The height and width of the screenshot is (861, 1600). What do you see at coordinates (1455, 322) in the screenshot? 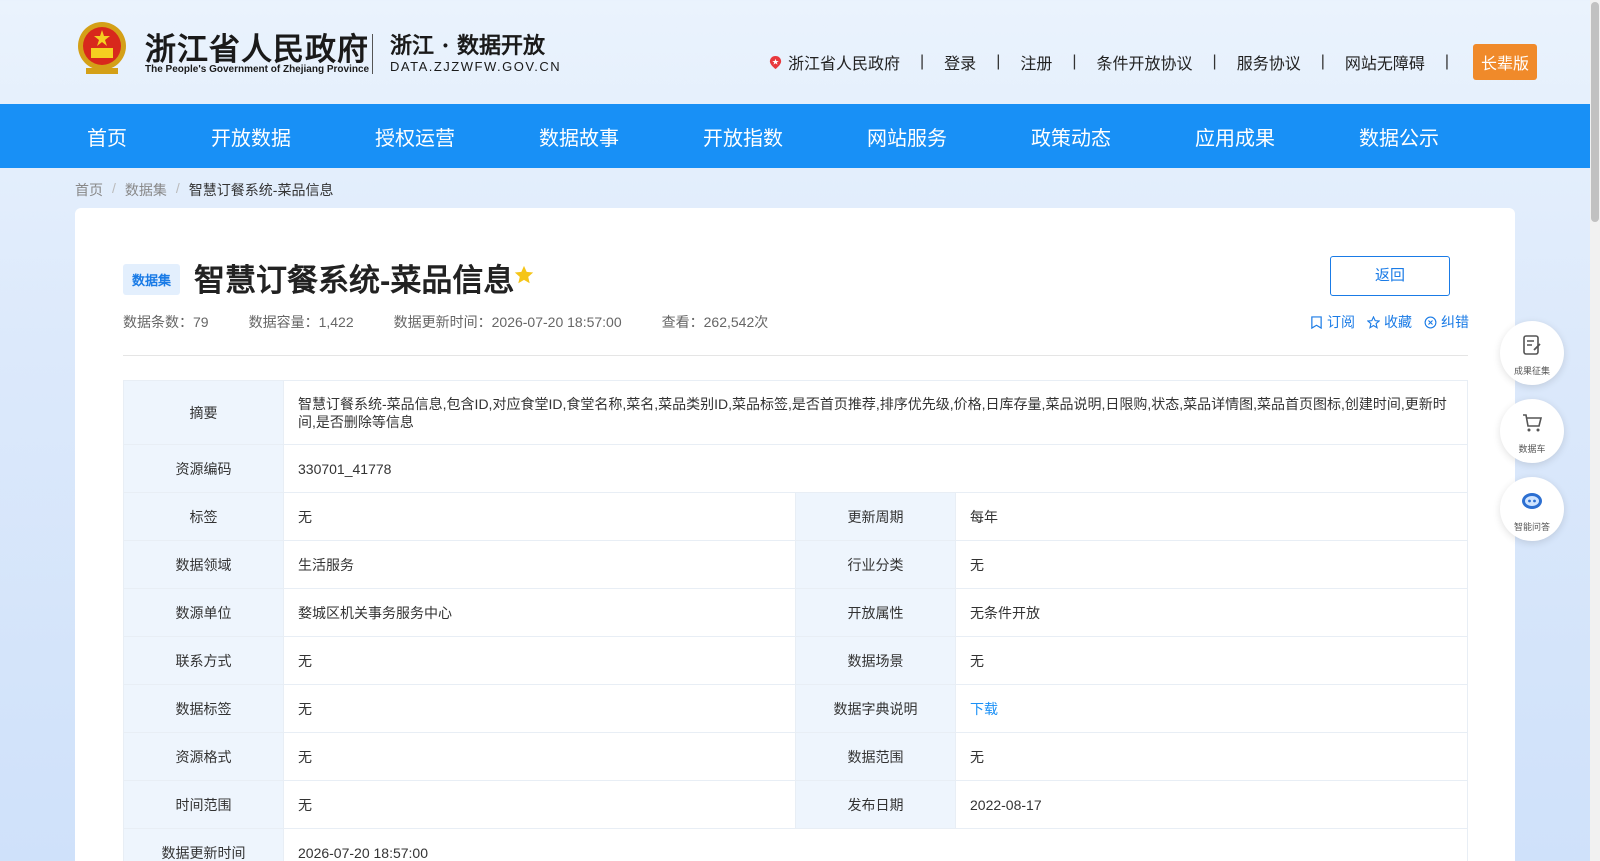
I see `correct-label: 纠错` at bounding box center [1455, 322].